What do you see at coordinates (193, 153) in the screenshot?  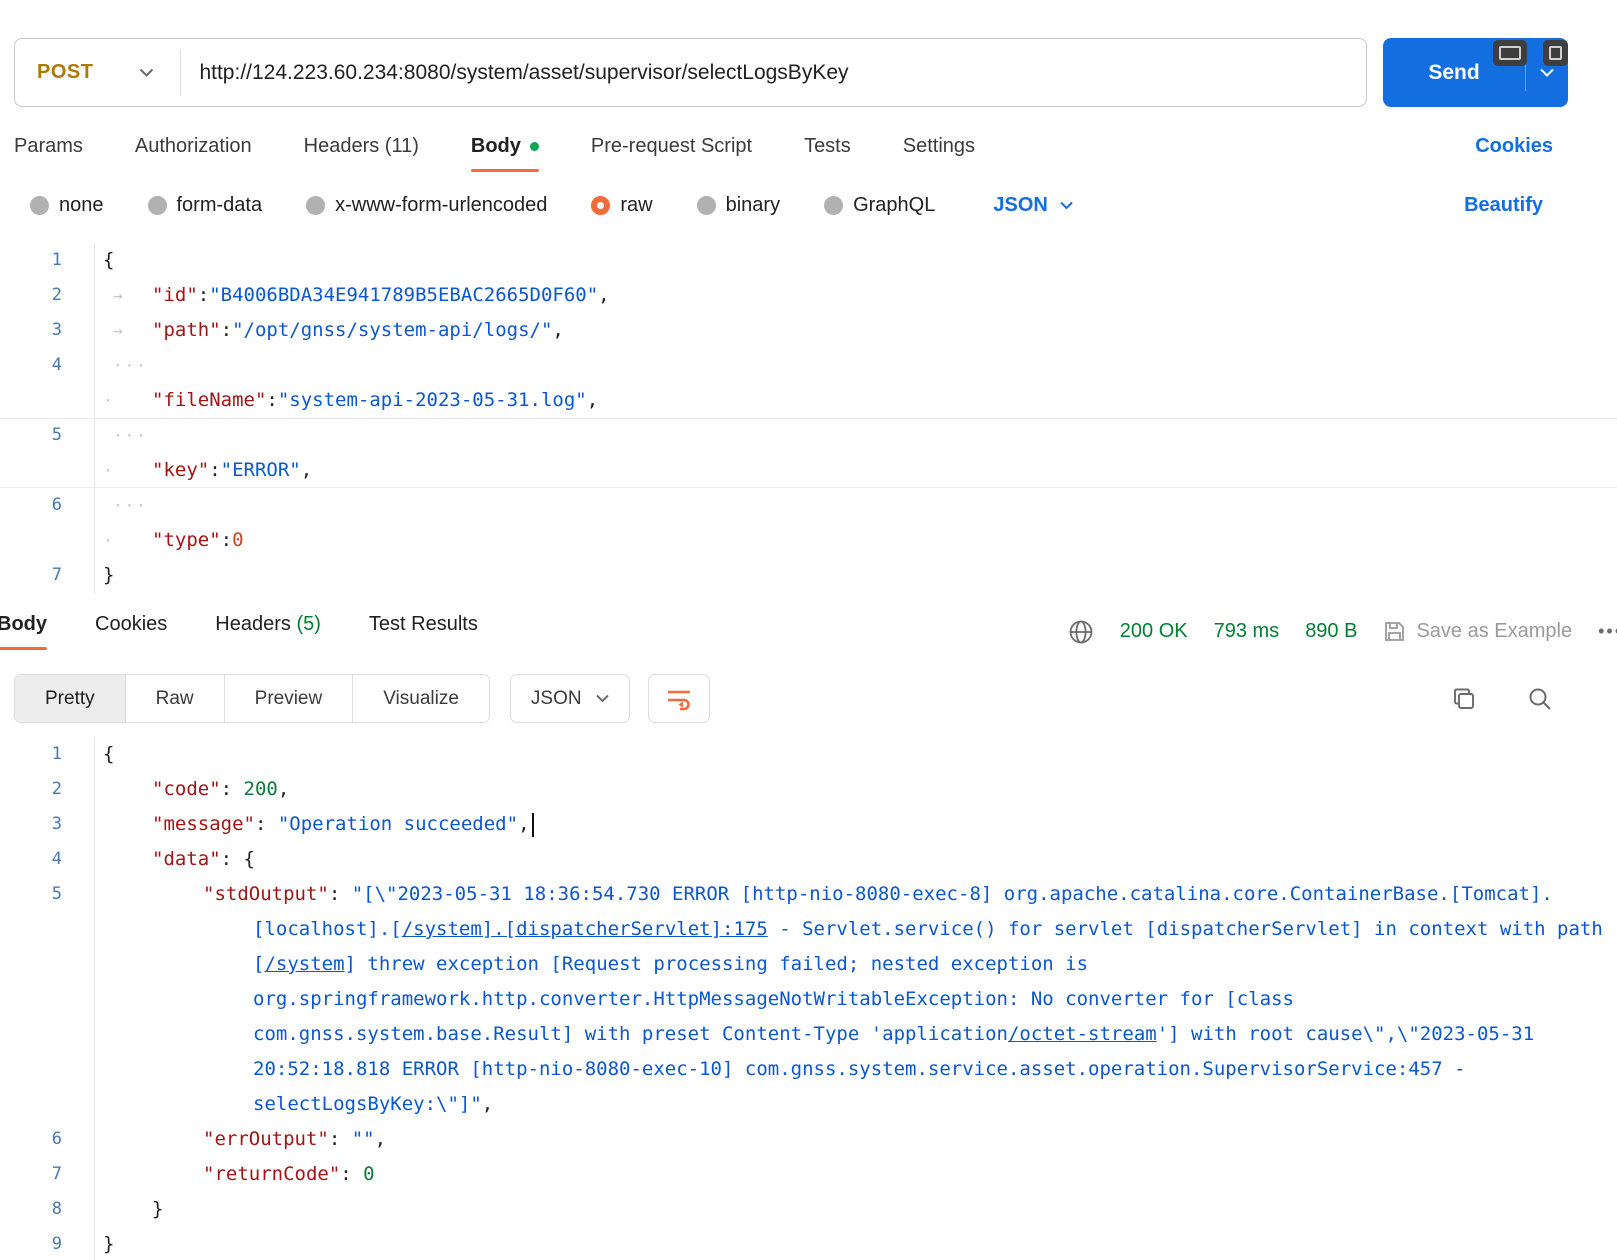 I see `tab-authorization: Authorization` at bounding box center [193, 153].